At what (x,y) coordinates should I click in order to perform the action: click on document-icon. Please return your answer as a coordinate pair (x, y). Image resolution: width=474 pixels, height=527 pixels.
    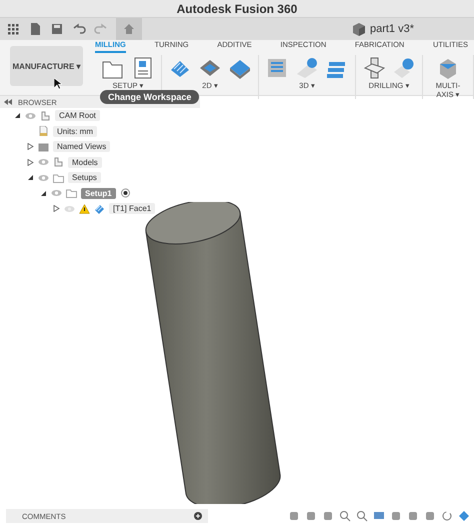
    Looking at the image, I should click on (43, 131).